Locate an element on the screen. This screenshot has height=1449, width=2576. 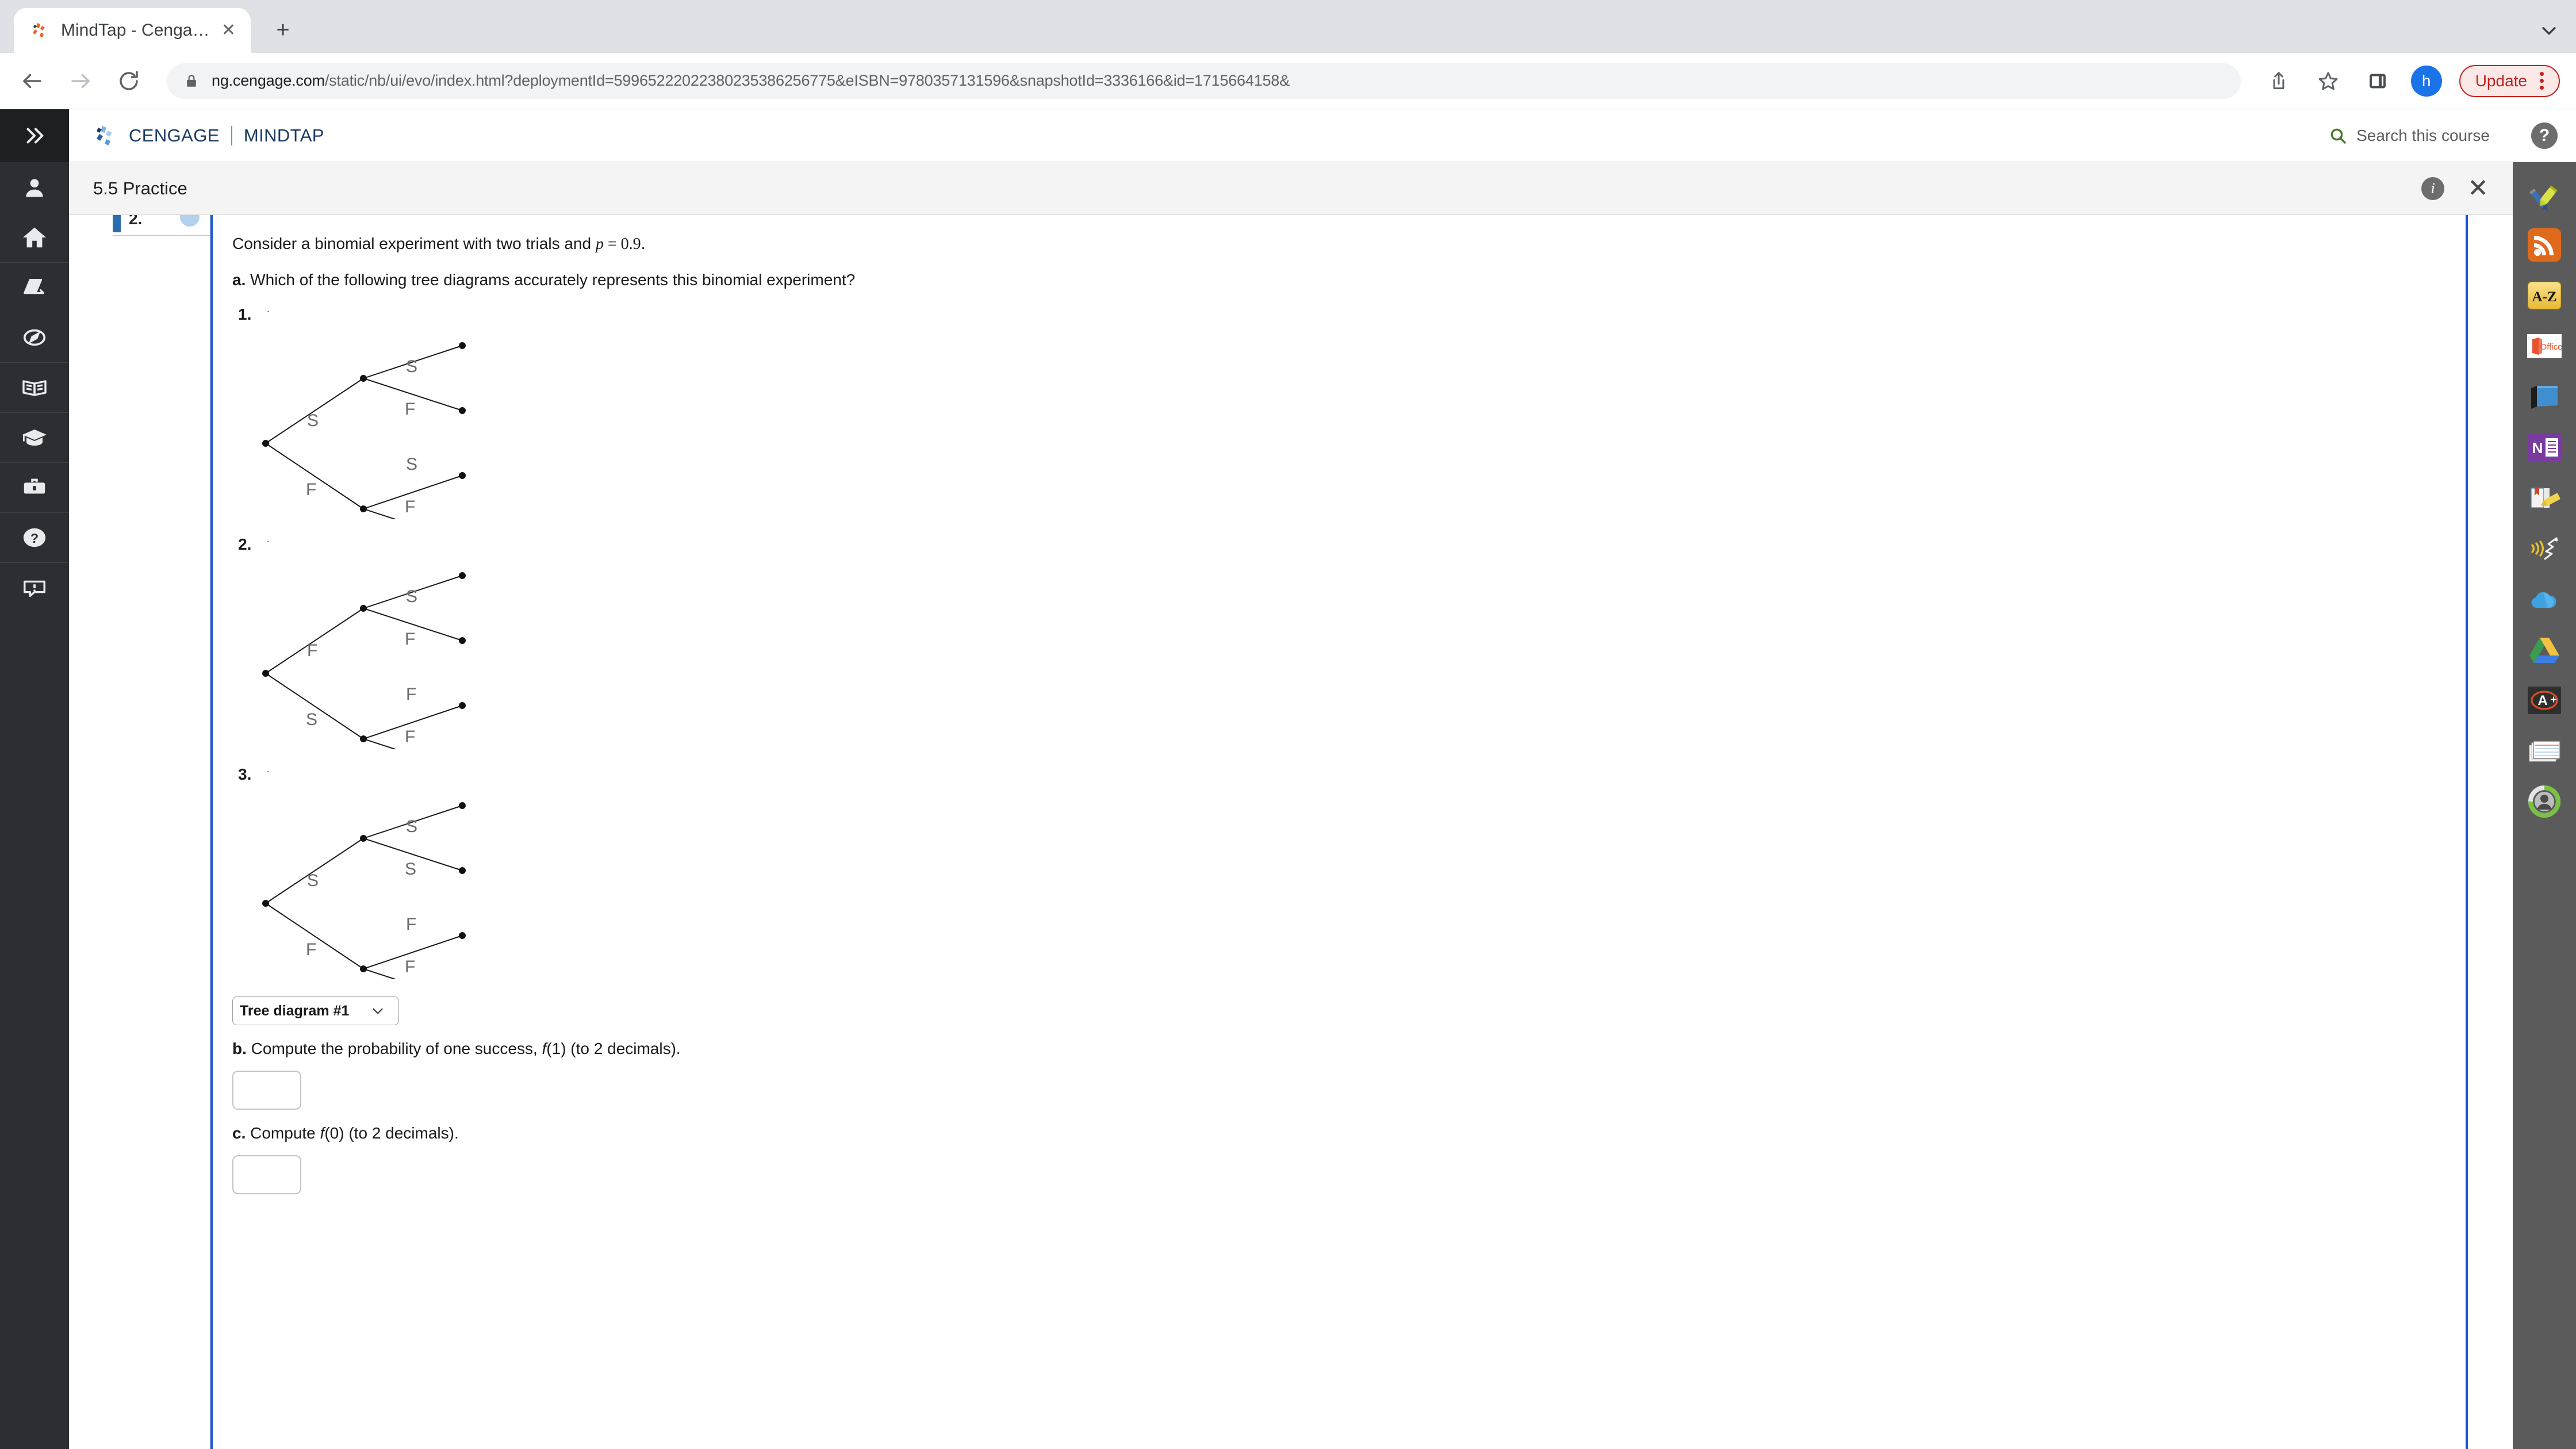
info-icon: i is located at coordinates (2433, 188).